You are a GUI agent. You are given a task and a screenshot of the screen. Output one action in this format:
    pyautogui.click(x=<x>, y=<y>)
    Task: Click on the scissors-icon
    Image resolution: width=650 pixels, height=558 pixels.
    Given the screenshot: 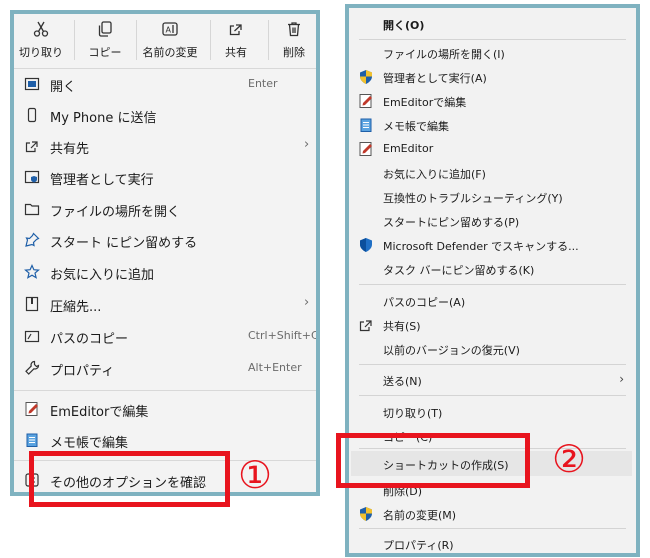 What is the action you would take?
    pyautogui.click(x=41, y=29)
    